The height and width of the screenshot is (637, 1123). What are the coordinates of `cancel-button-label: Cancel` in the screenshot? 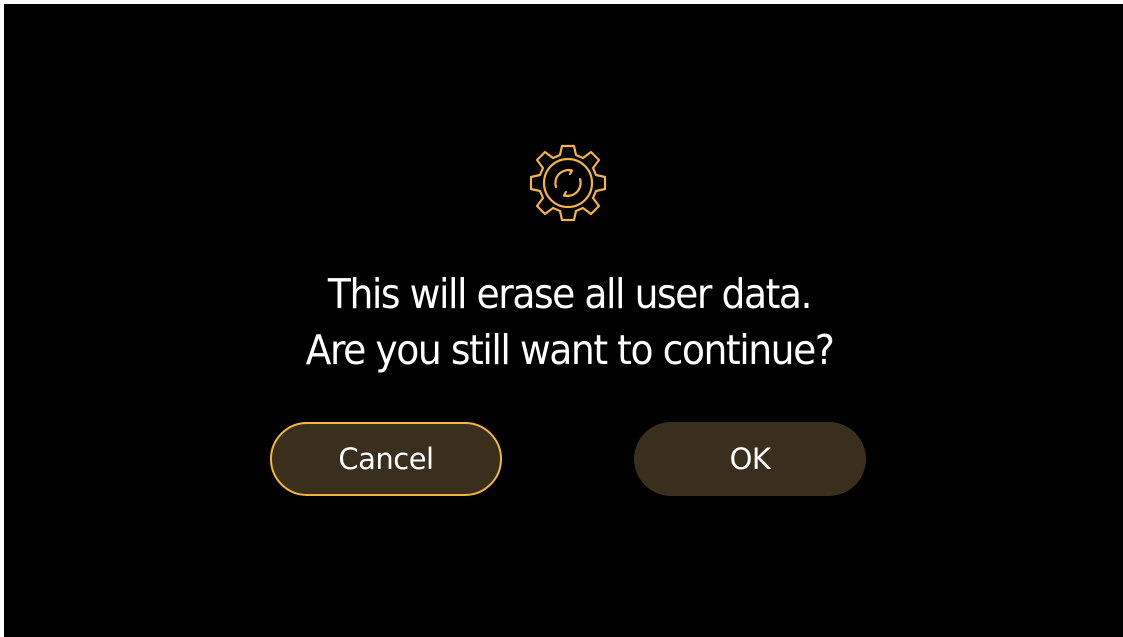 It's located at (386, 459).